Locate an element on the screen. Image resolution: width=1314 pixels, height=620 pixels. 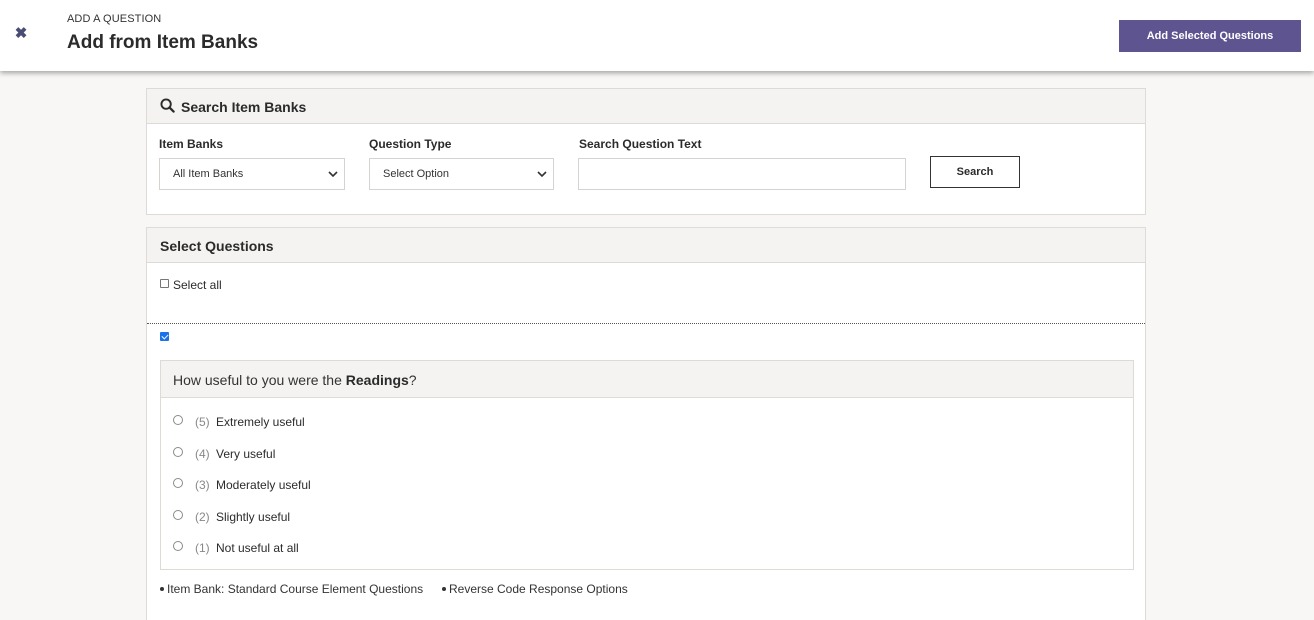
search-question-text-input is located at coordinates (742, 174).